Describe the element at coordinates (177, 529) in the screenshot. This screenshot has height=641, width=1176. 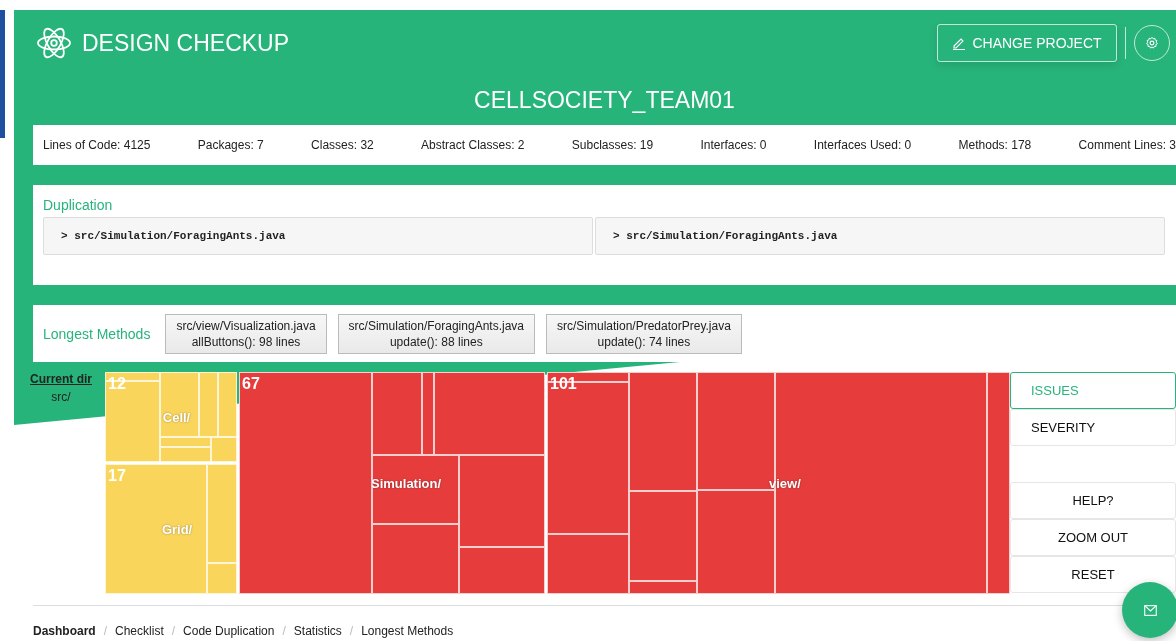
I see `package-name: Grid/` at that location.